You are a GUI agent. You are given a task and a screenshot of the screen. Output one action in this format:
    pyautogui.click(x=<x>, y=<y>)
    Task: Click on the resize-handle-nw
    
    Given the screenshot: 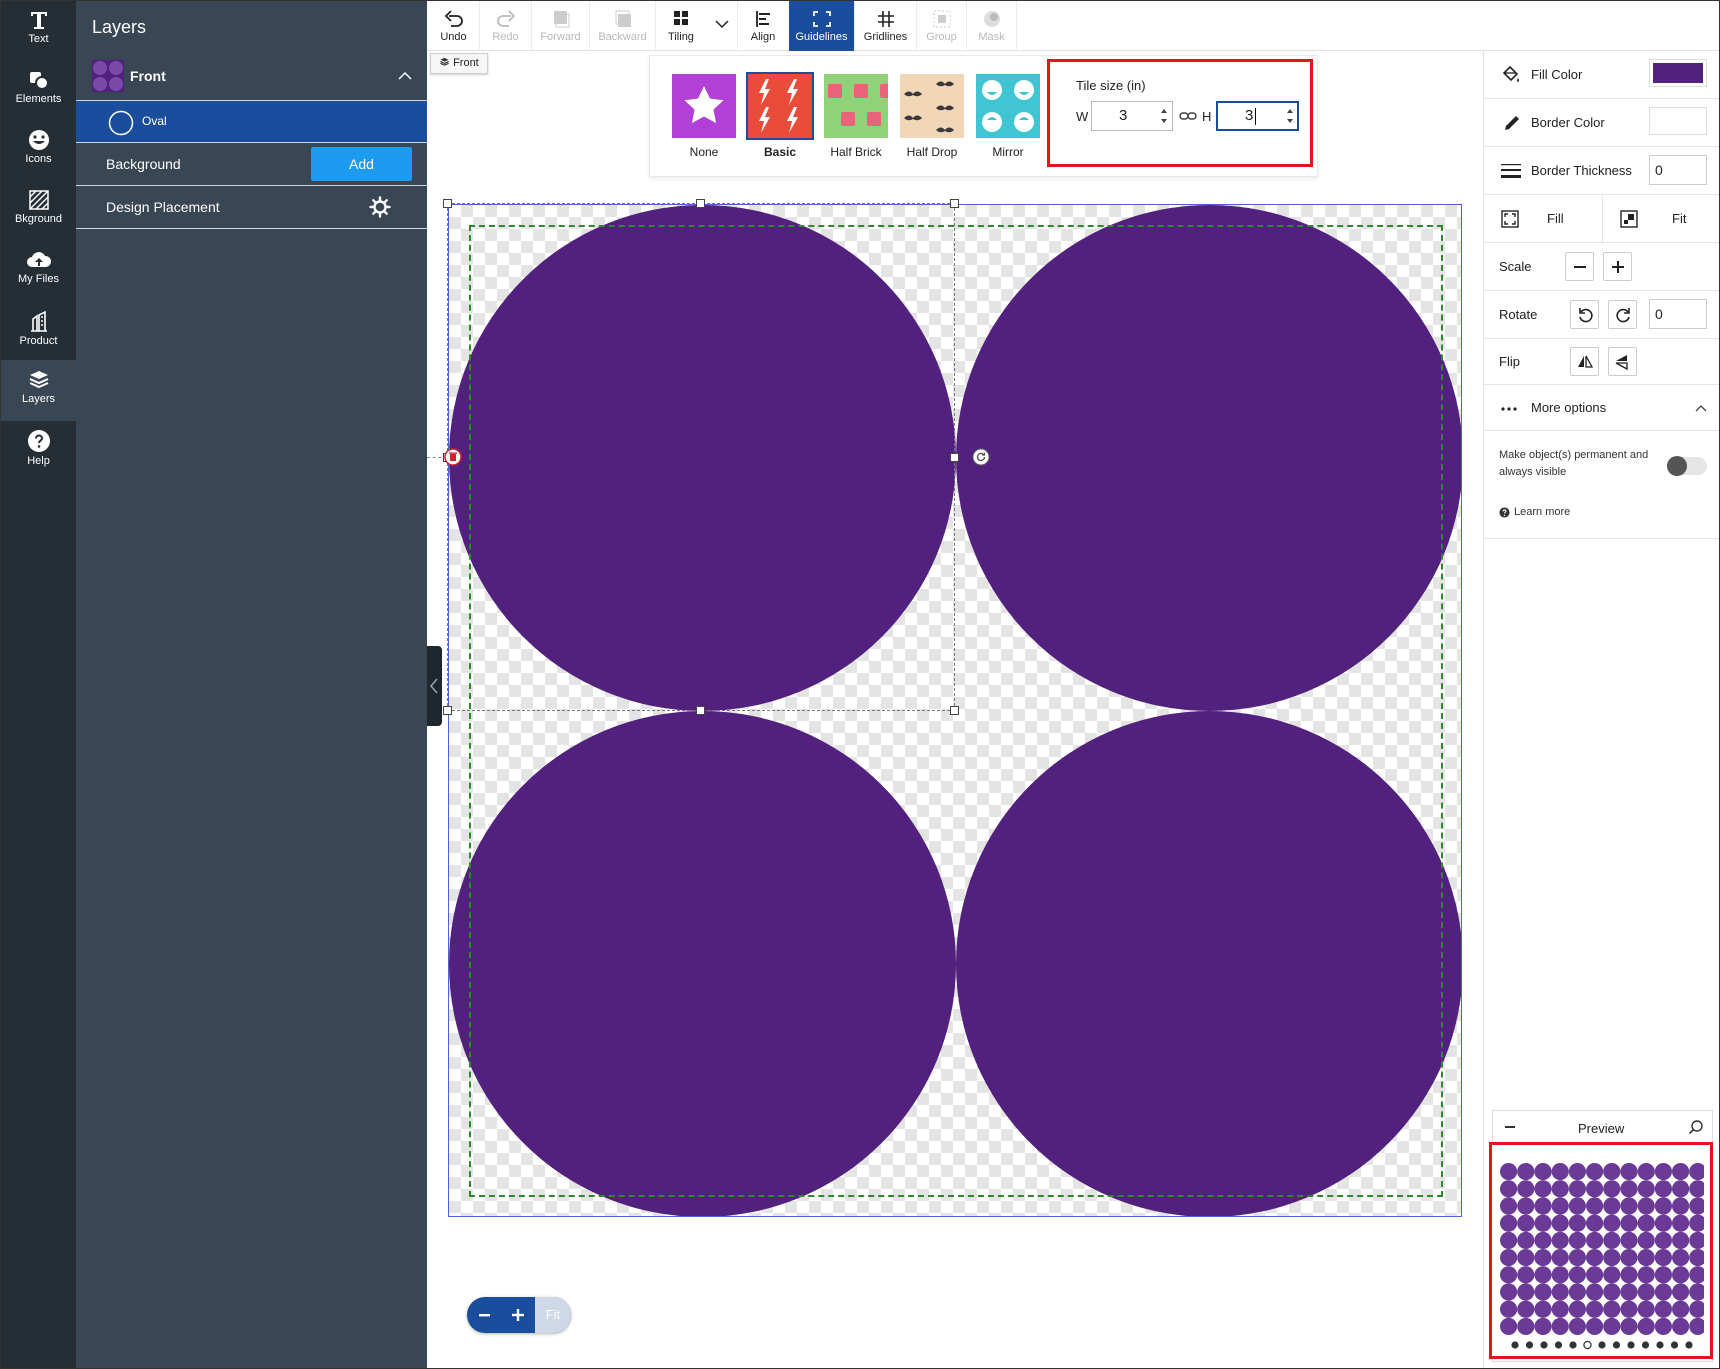 What is the action you would take?
    pyautogui.click(x=447, y=203)
    